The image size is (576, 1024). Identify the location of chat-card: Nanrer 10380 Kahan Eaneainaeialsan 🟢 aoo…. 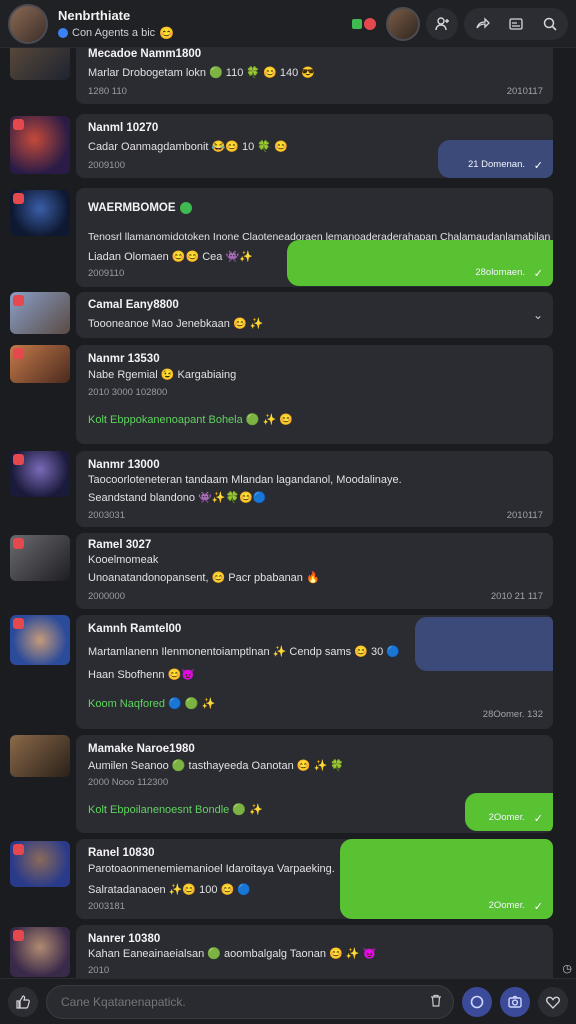
(314, 951).